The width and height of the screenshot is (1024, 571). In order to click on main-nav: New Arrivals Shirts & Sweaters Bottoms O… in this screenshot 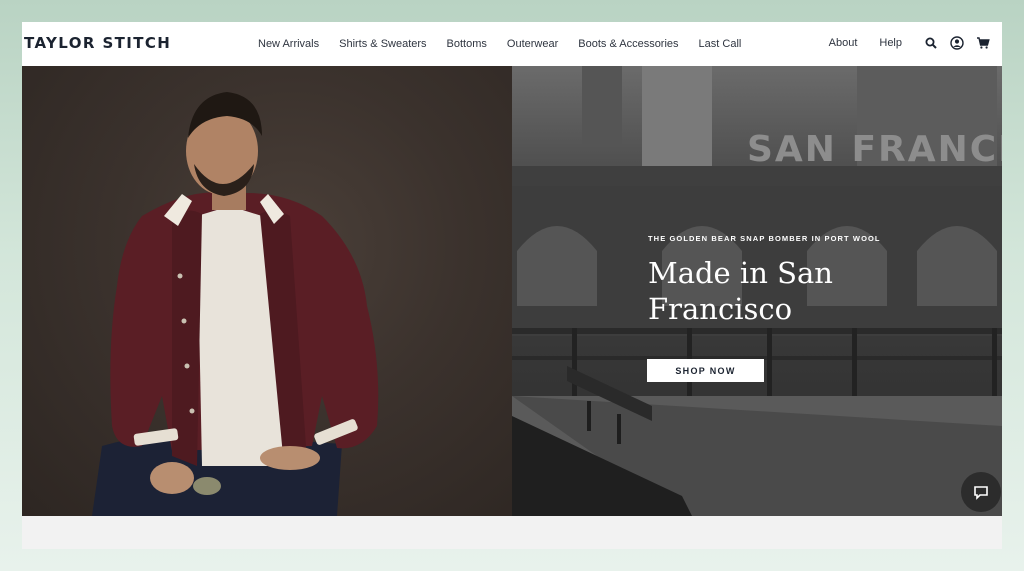, I will do `click(509, 44)`.